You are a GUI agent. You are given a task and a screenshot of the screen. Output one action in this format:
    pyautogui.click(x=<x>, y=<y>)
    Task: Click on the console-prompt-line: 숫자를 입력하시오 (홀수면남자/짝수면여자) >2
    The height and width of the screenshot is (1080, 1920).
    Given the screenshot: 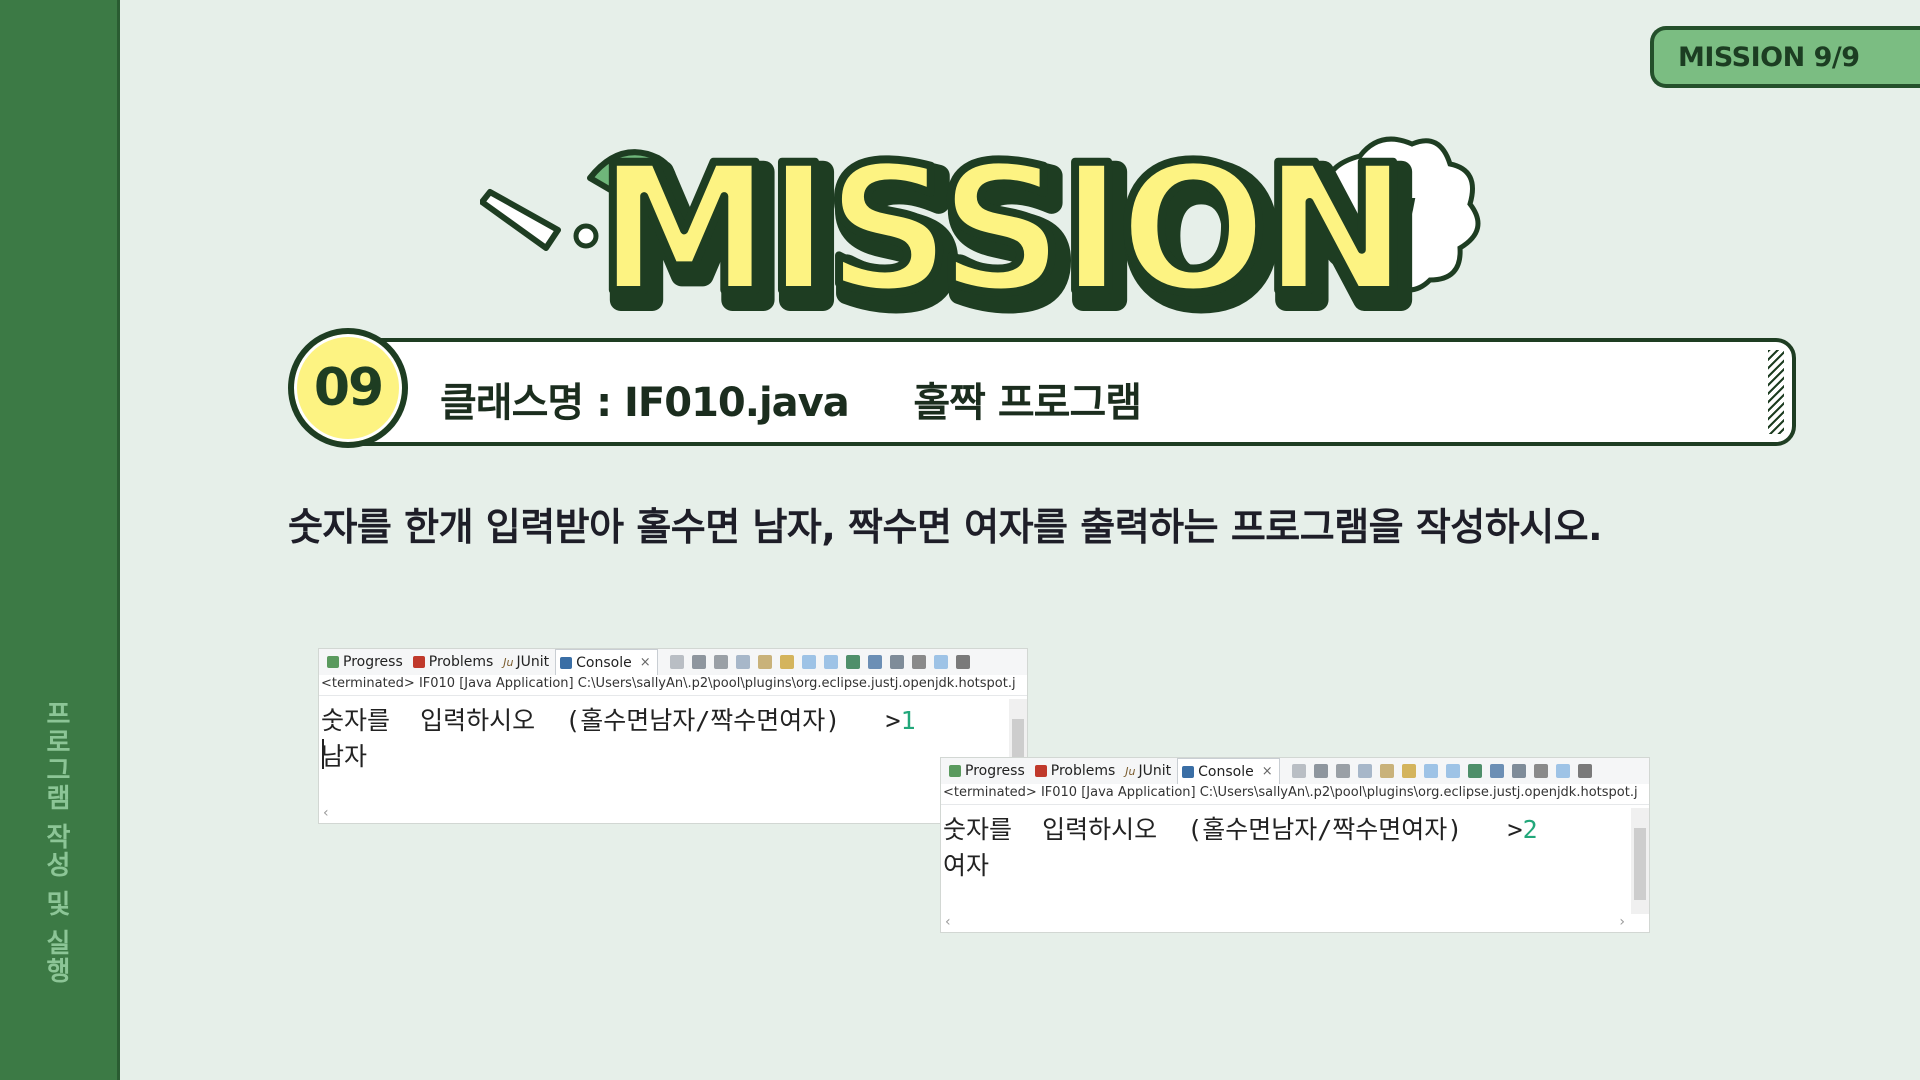 What is the action you would take?
    pyautogui.click(x=1240, y=828)
    